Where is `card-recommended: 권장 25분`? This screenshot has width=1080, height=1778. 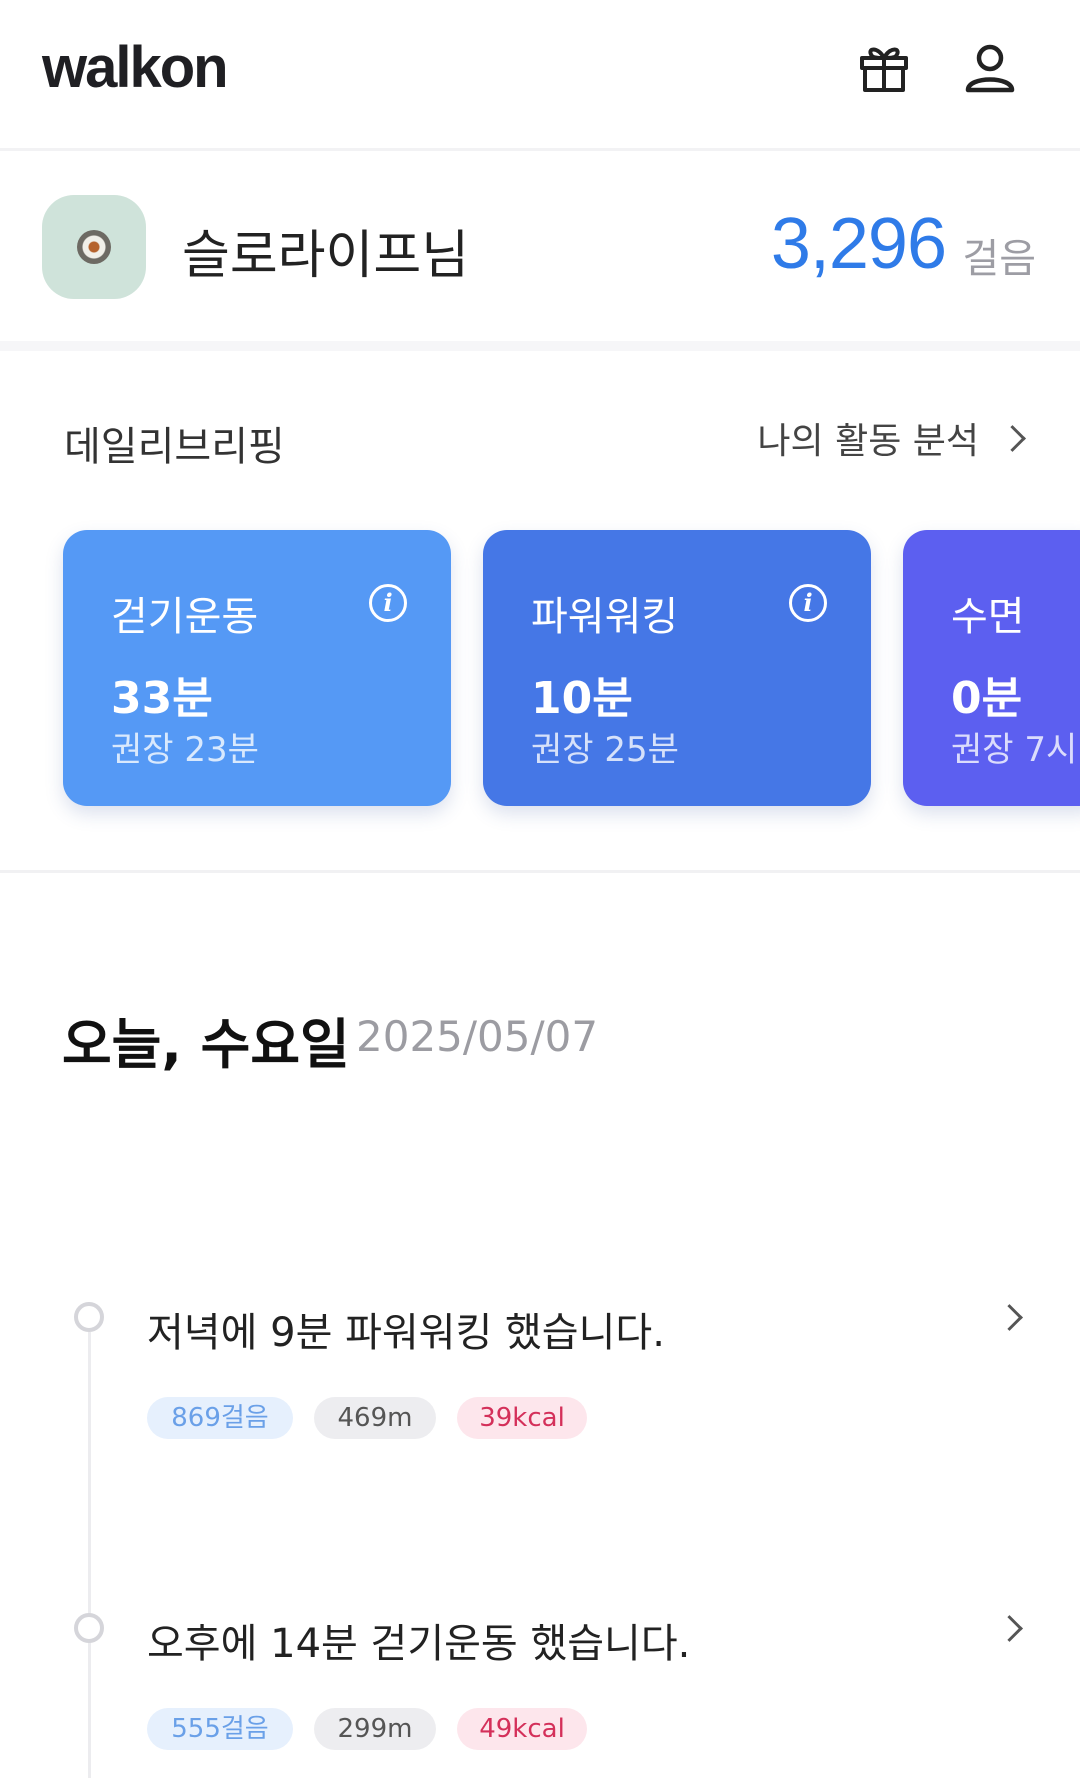 card-recommended: 권장 25분 is located at coordinates (605, 750).